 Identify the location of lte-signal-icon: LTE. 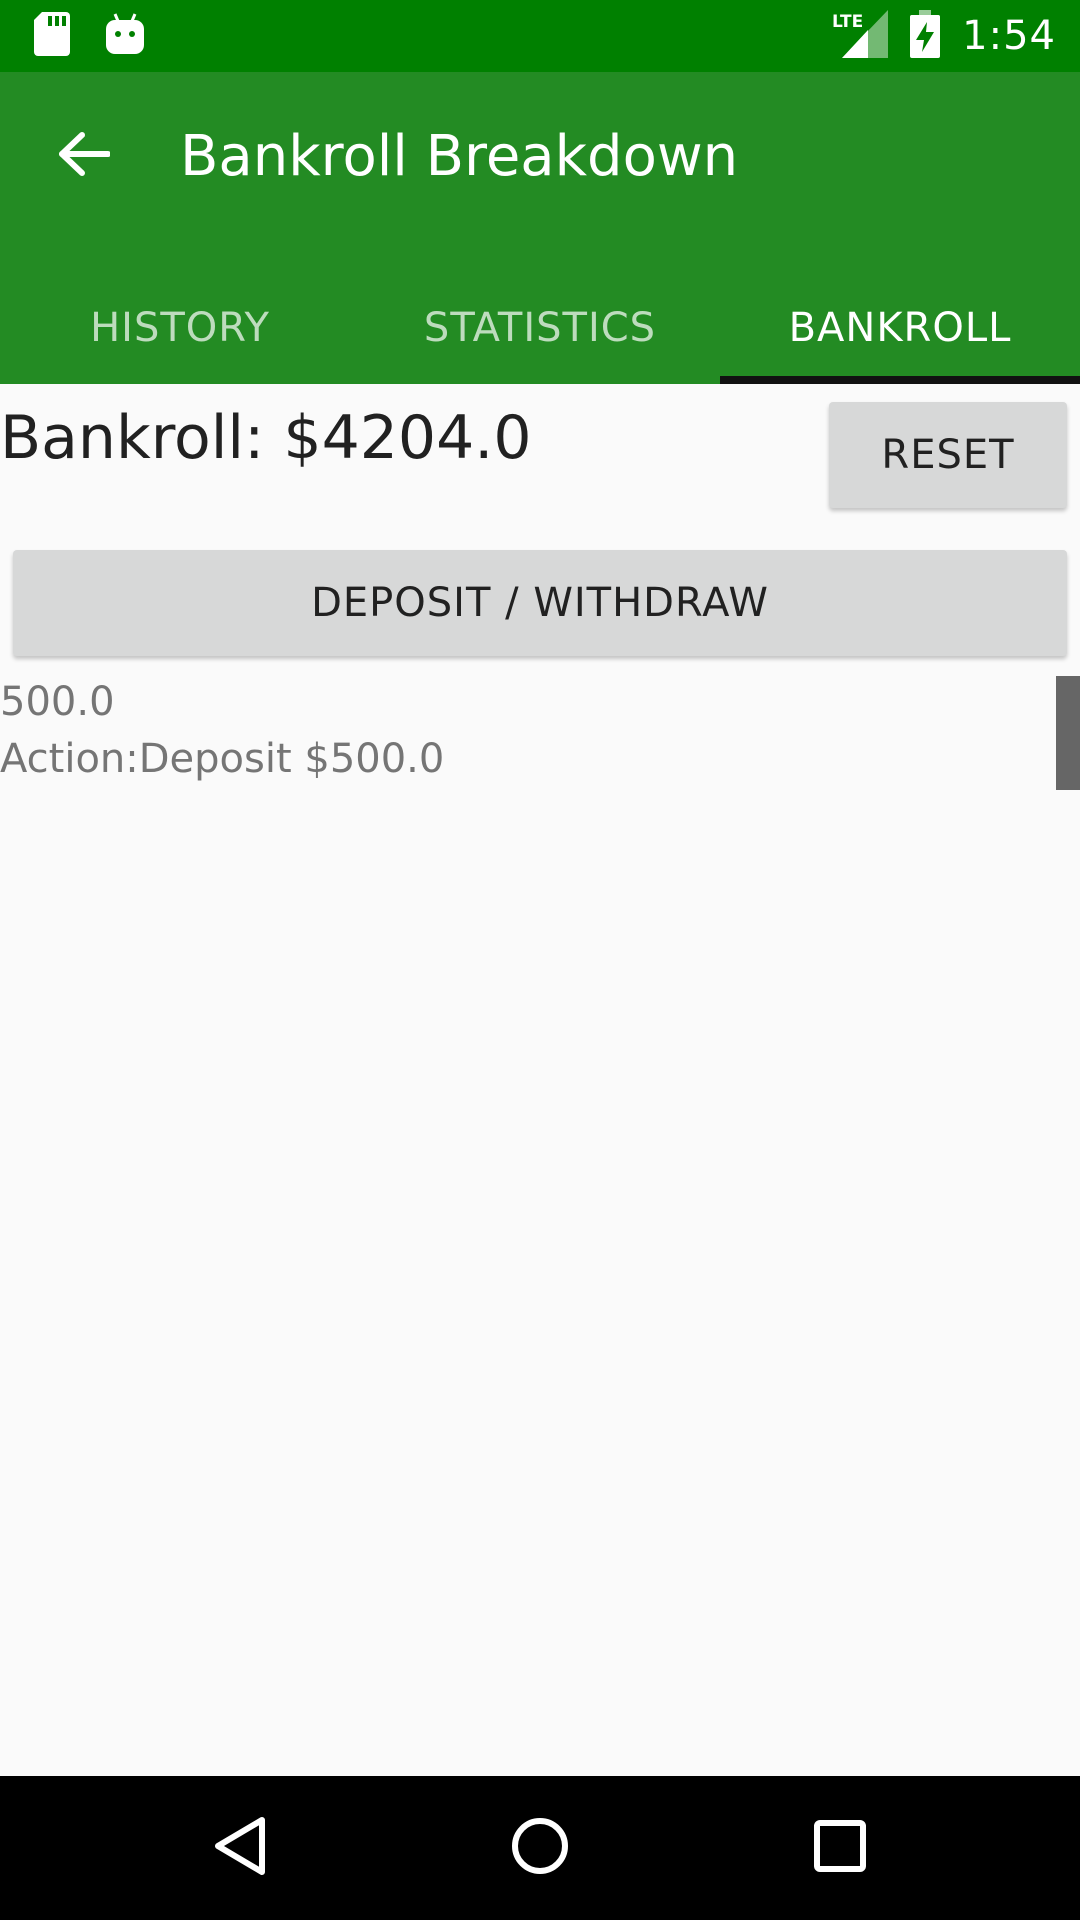
(860, 36).